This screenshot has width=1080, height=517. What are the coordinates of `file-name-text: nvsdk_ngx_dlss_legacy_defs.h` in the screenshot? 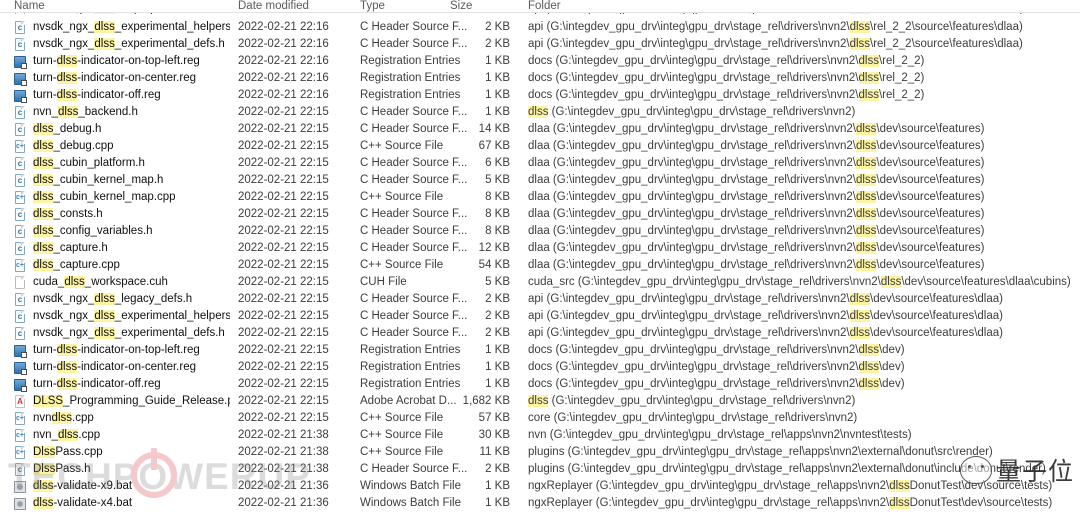 It's located at (113, 299).